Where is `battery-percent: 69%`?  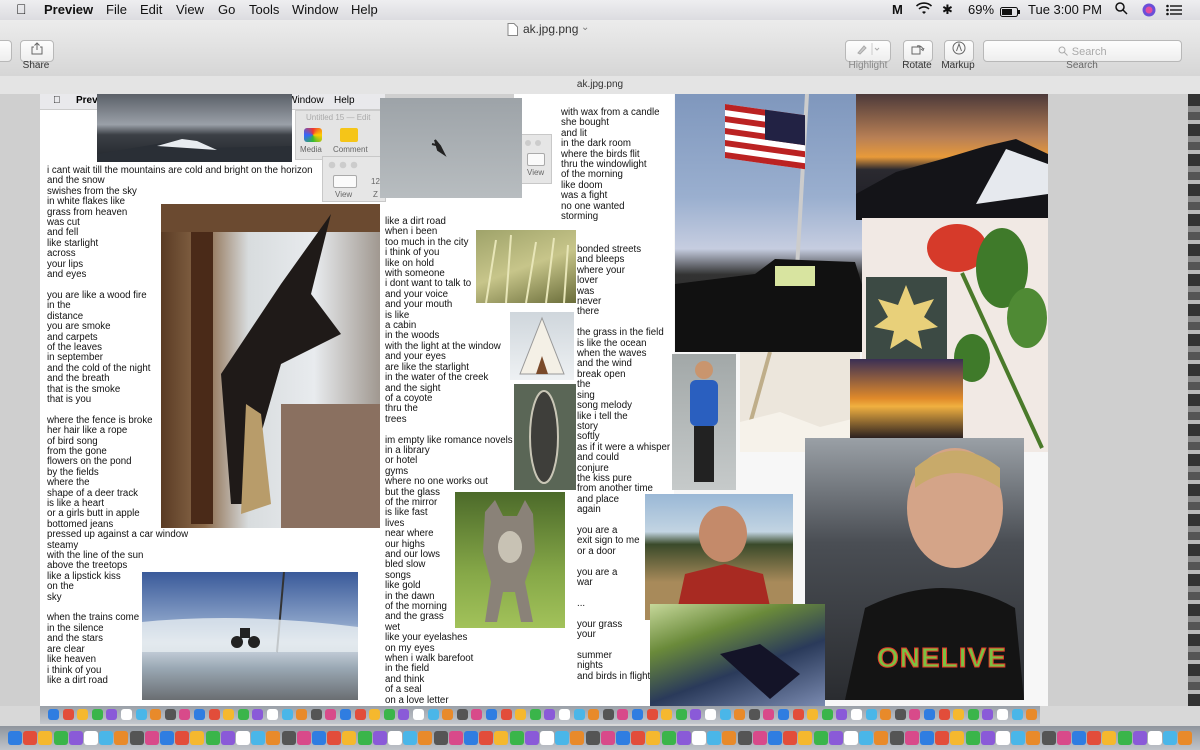
battery-percent: 69% is located at coordinates (981, 9).